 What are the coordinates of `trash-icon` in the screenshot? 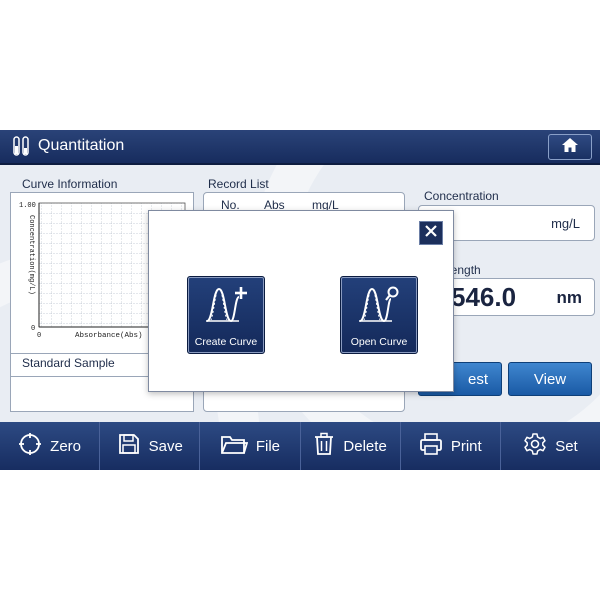 It's located at (324, 446).